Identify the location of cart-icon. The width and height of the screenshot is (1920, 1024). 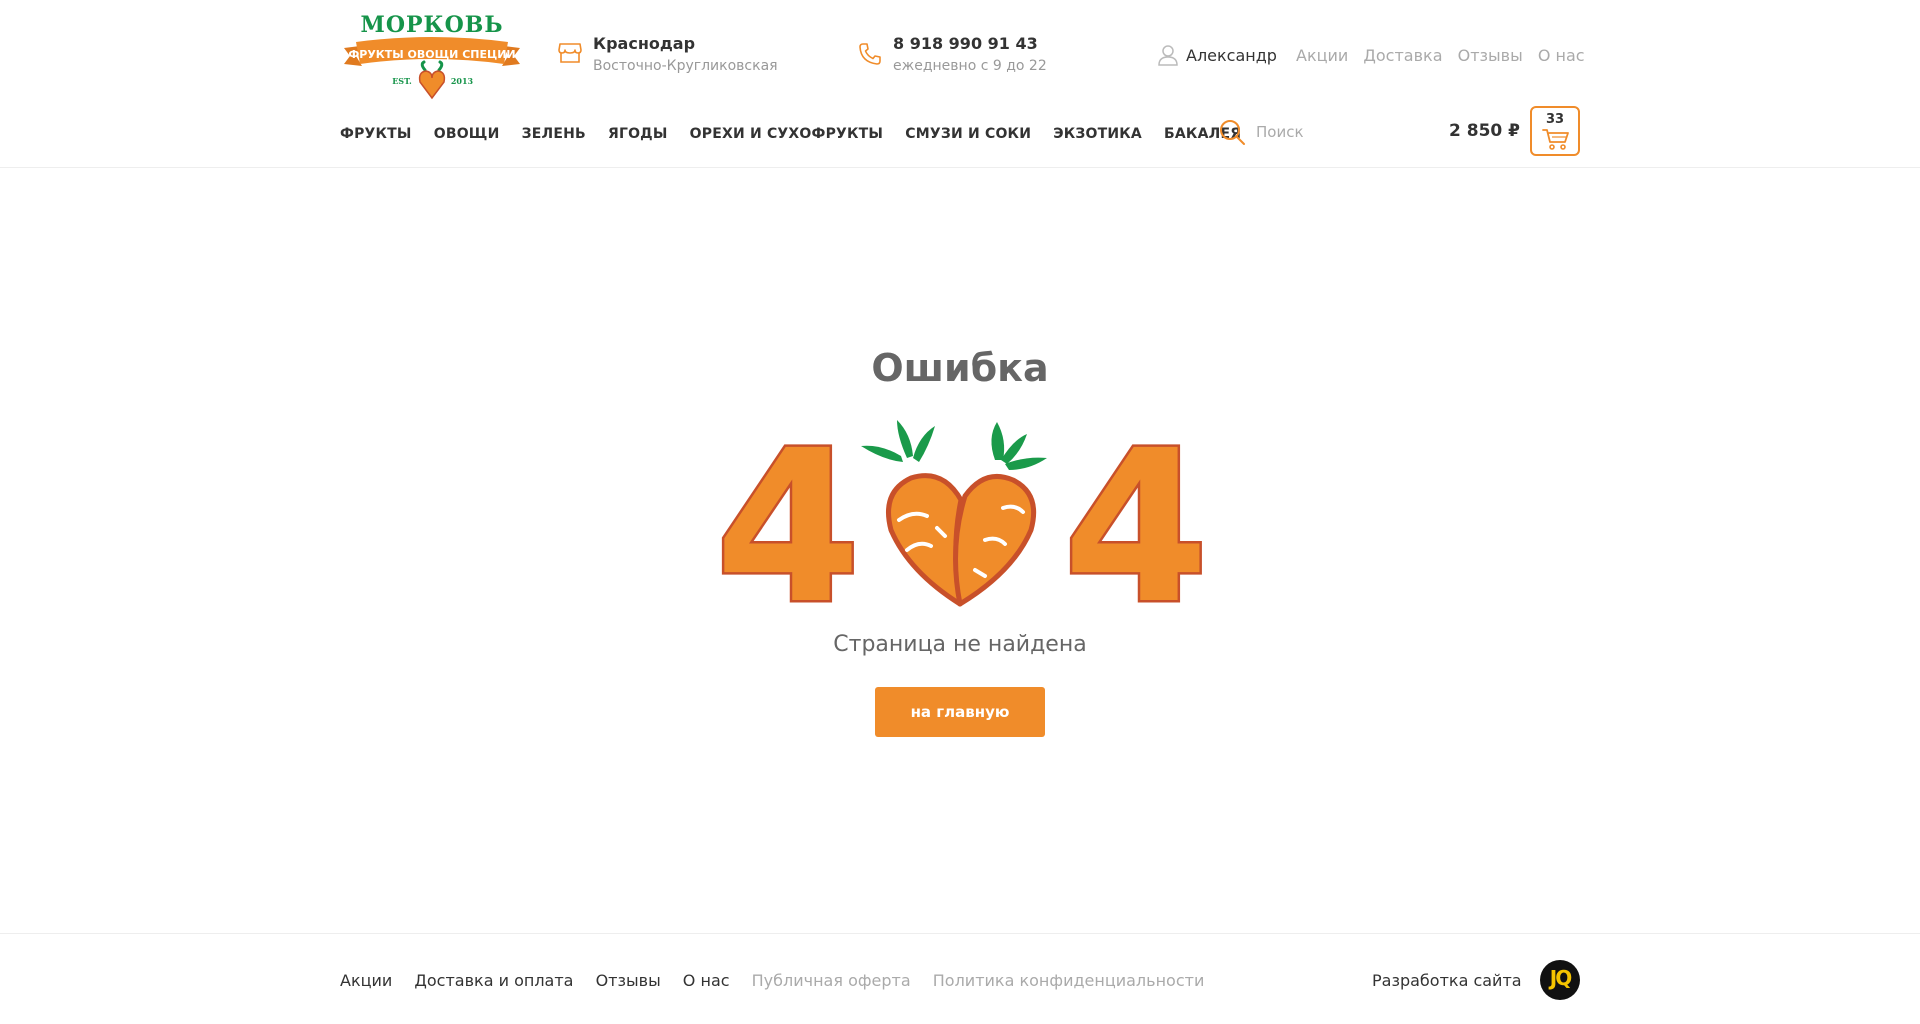
(1555, 139).